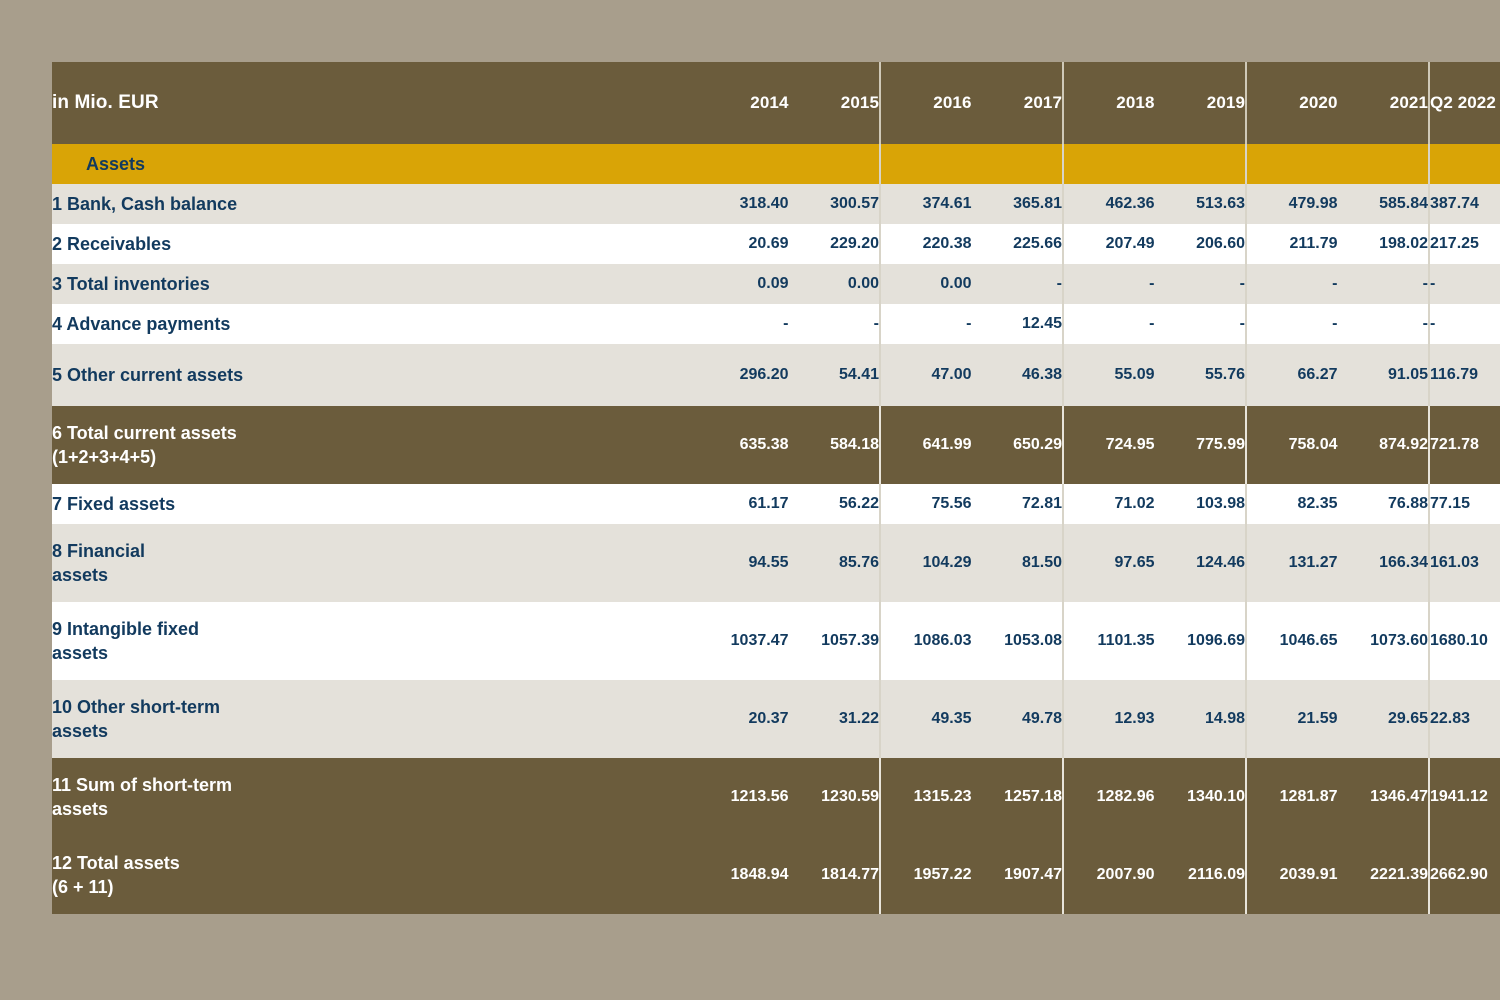  What do you see at coordinates (1200, 204) in the screenshot?
I see `row-value: 513.63` at bounding box center [1200, 204].